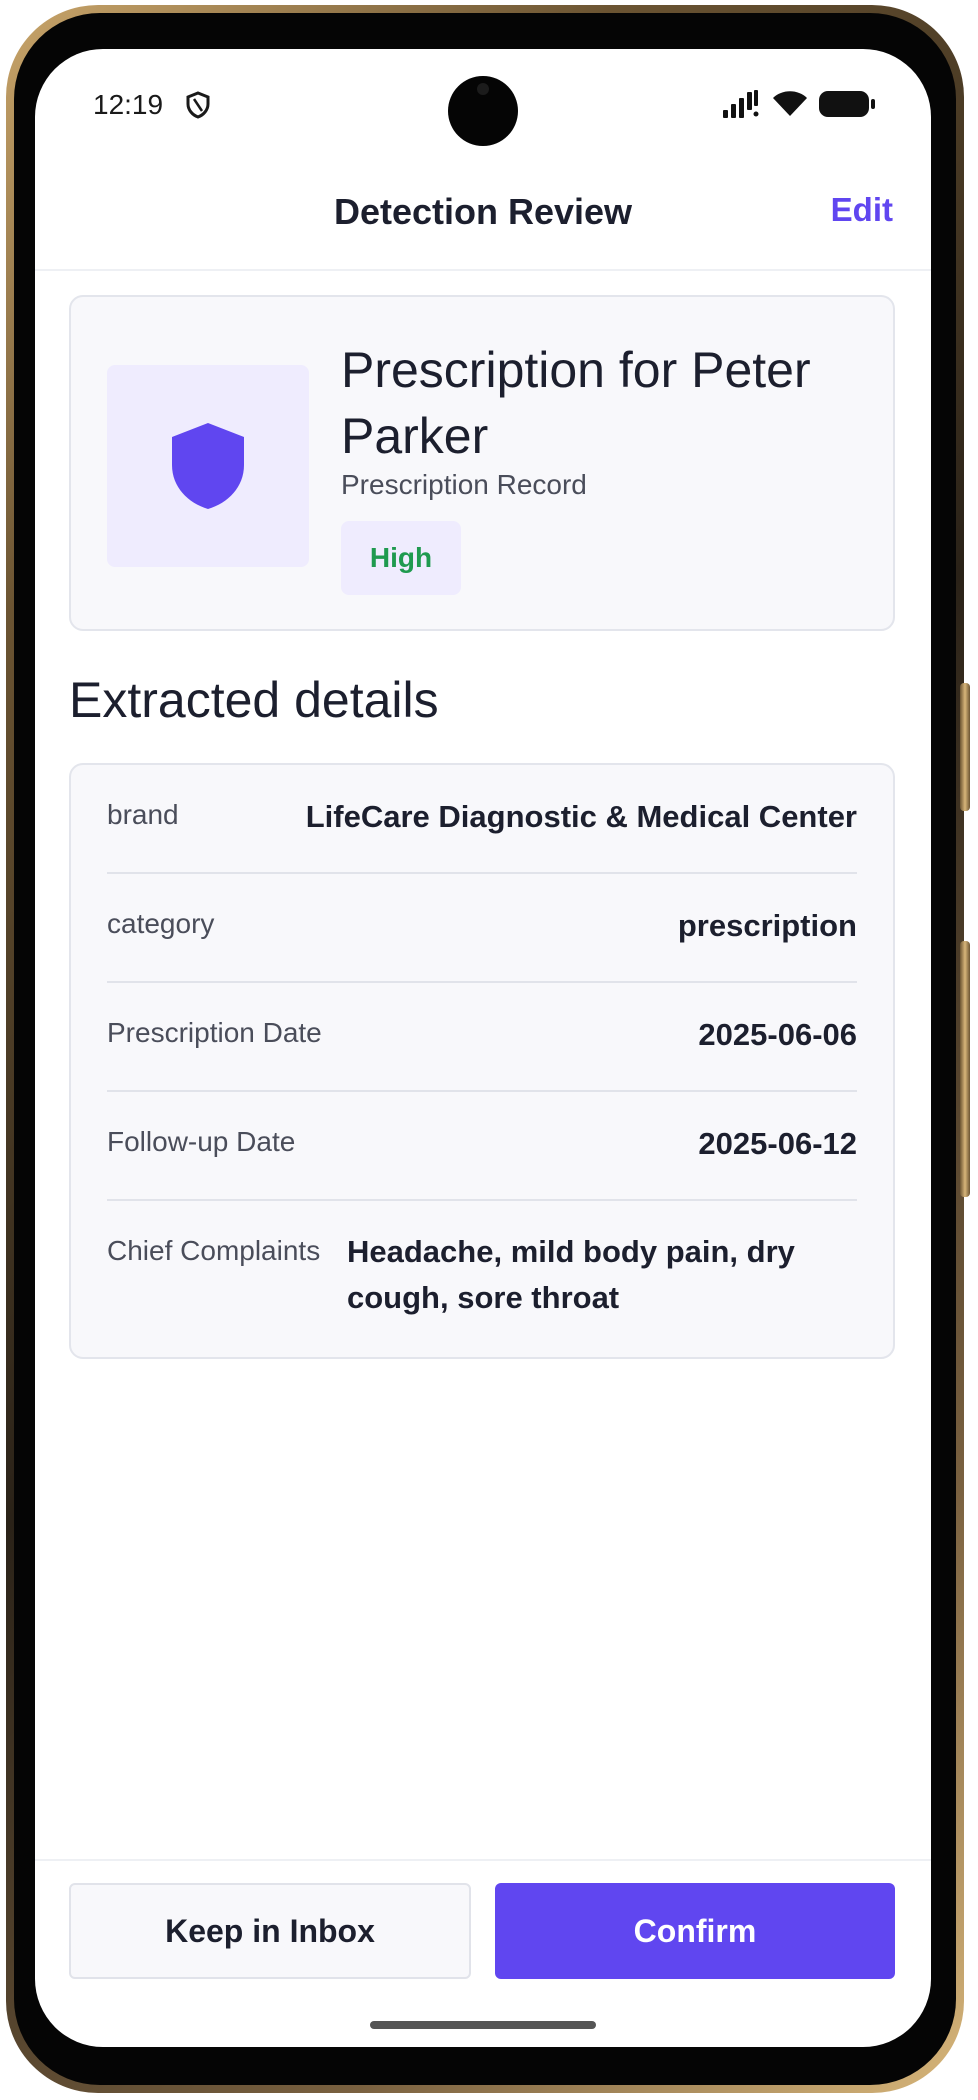 The image size is (978, 2100). What do you see at coordinates (695, 1931) in the screenshot?
I see `confirm-button: Confirm` at bounding box center [695, 1931].